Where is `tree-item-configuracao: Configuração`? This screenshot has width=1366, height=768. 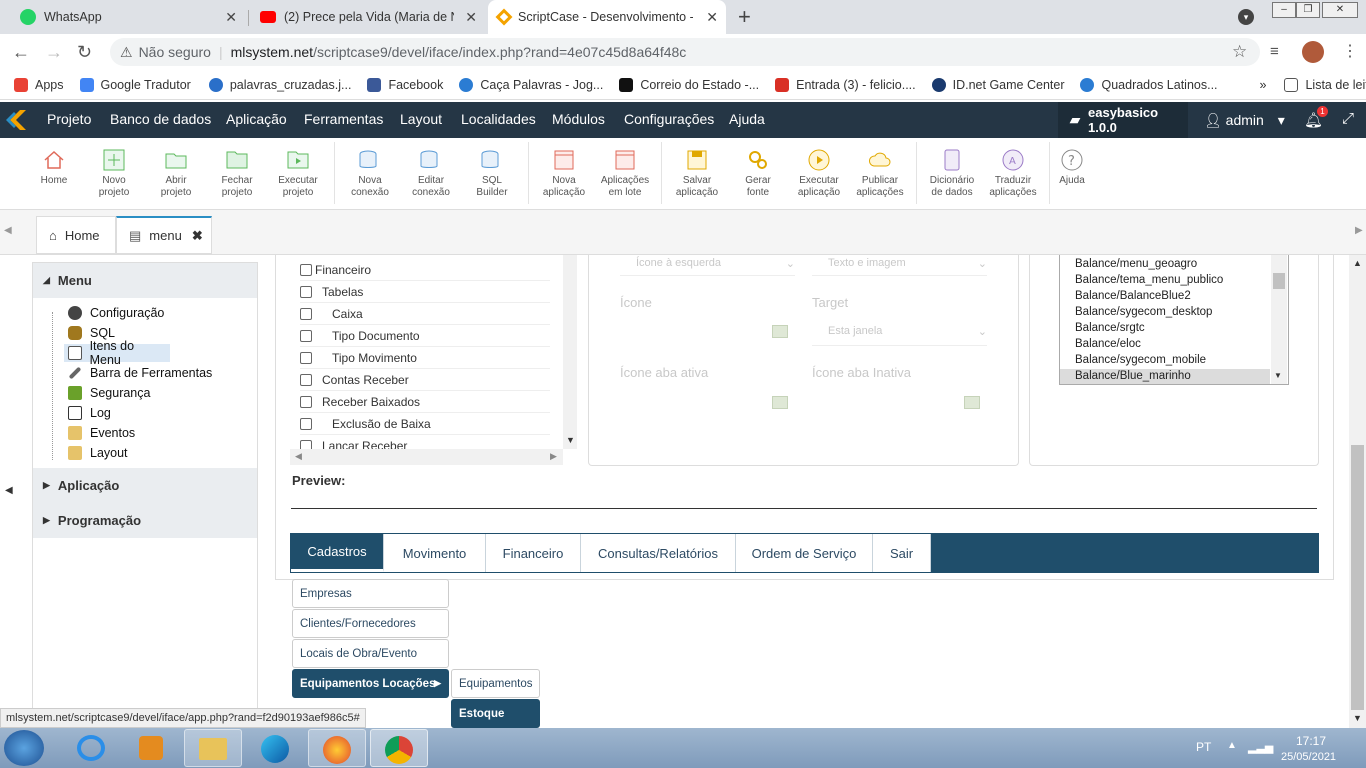
tree-item-configuracao: Configuração is located at coordinates (116, 313).